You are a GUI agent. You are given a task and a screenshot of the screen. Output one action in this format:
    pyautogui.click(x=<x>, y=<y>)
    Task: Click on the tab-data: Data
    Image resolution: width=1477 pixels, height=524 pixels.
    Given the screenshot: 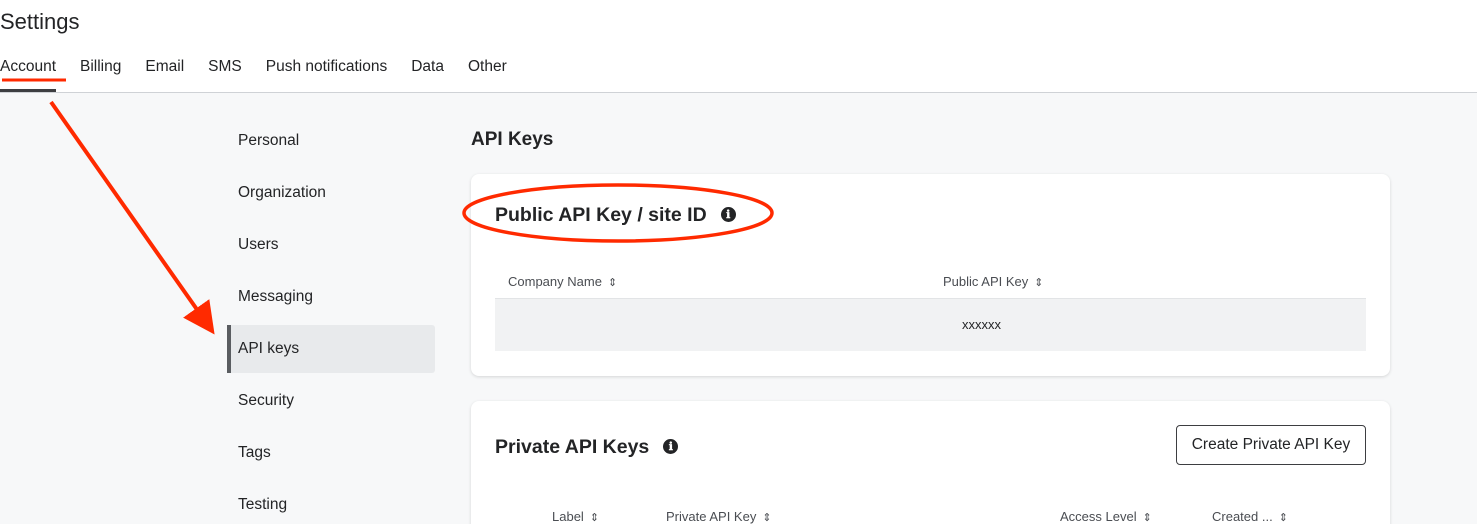 What is the action you would take?
    pyautogui.click(x=427, y=74)
    